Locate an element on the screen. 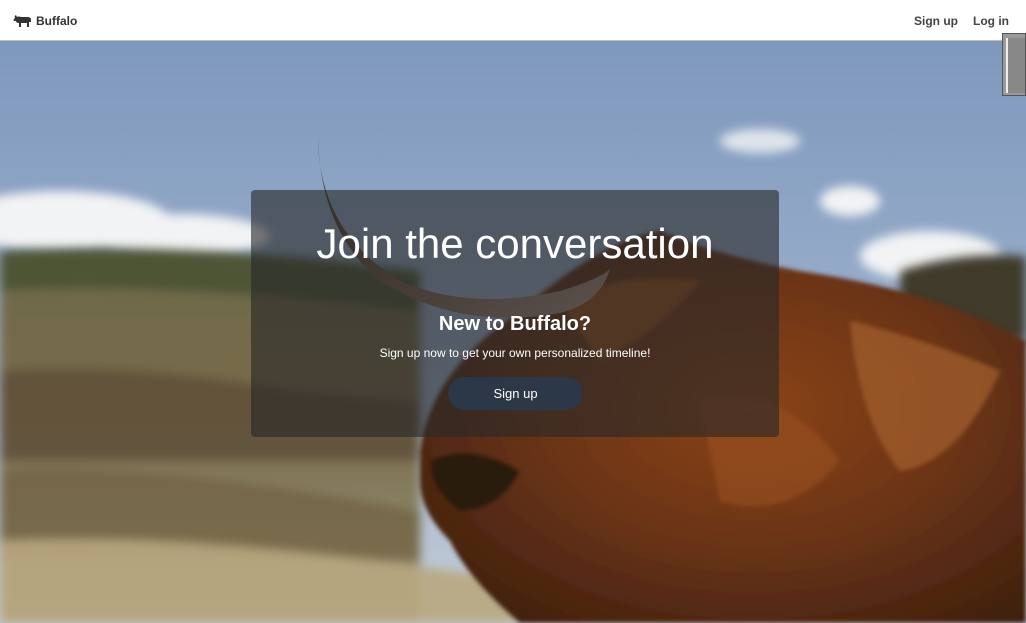 This screenshot has width=1026, height=623. brand-label: Buffalo is located at coordinates (57, 21).